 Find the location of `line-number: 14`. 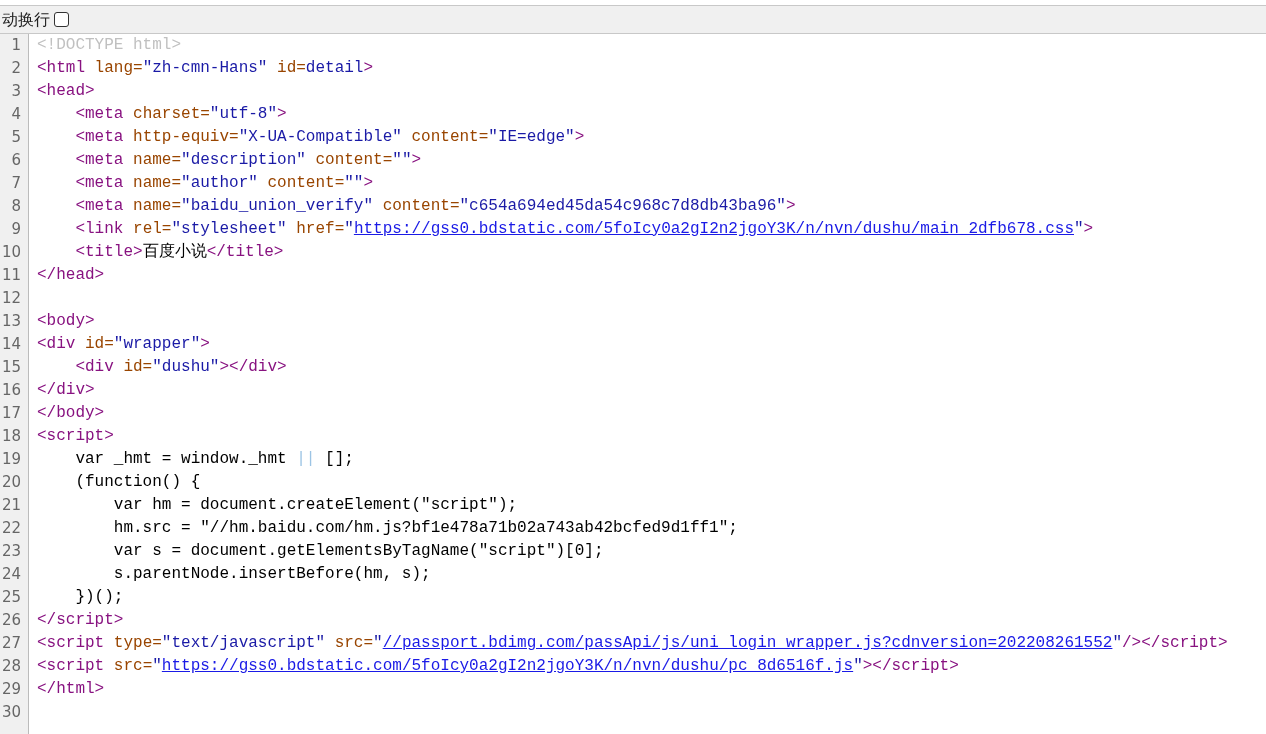

line-number: 14 is located at coordinates (11, 344).